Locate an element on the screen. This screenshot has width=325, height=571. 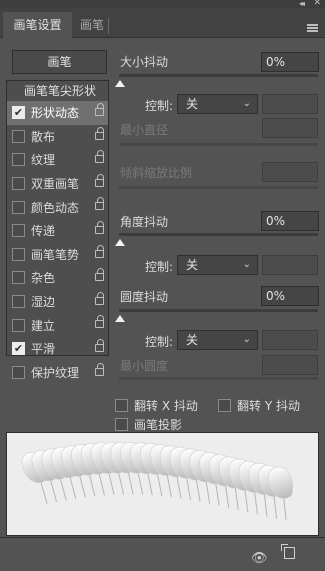
sidebar-item: 画笔笔势 is located at coordinates (57, 255).